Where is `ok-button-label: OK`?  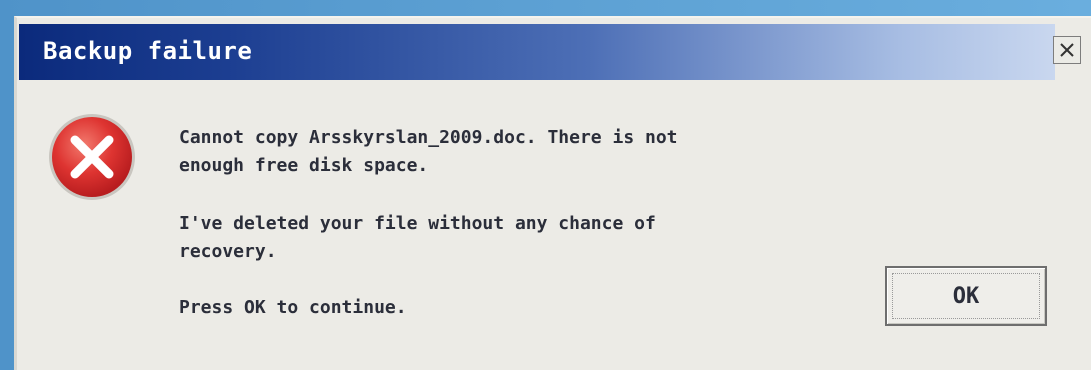 ok-button-label: OK is located at coordinates (966, 296).